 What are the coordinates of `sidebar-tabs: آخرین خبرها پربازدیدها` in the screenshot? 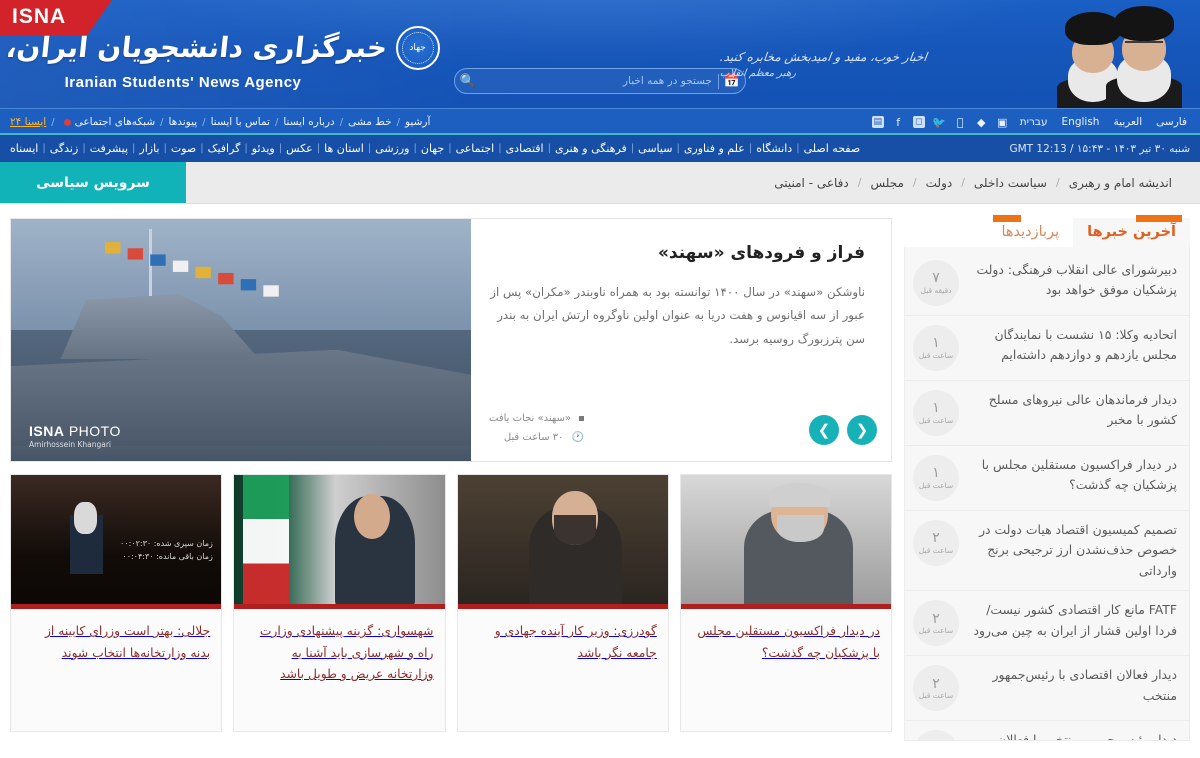 It's located at (1047, 231).